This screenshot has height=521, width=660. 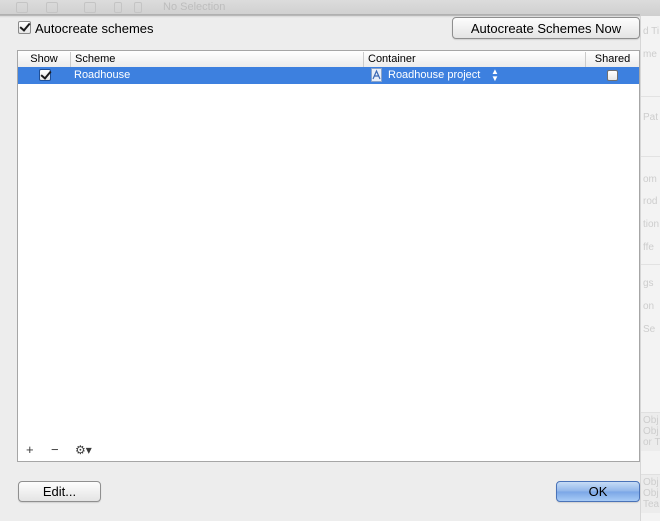 I want to click on background-related-icon, so click(x=90, y=7).